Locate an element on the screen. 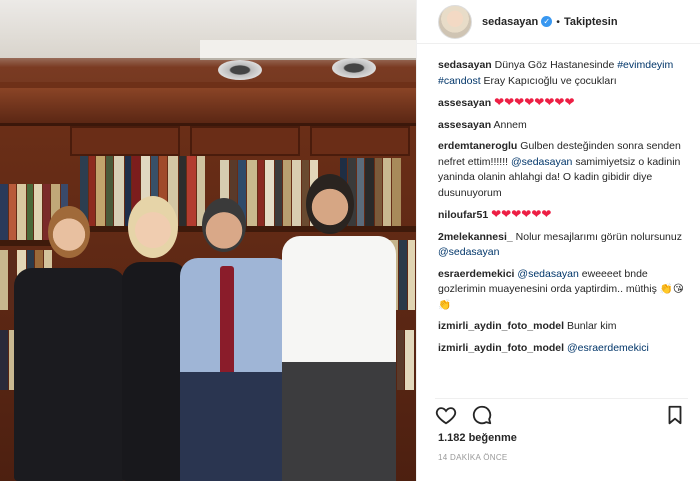  list-item: izmirli_aydin_foto_model @esraerdemekici is located at coordinates (565, 349).